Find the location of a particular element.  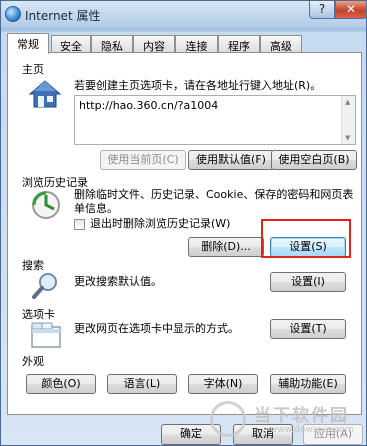

tab-connections: 连接 is located at coordinates (196, 44).